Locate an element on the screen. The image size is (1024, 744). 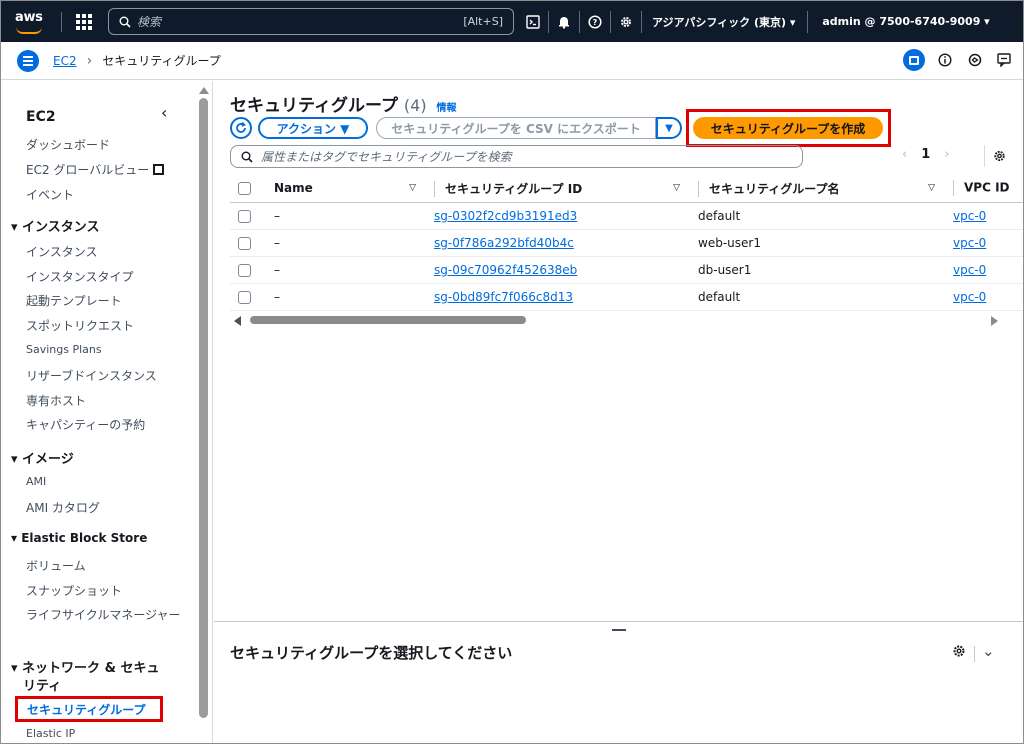
sidebar-item-ami: AMI is located at coordinates (36, 481).